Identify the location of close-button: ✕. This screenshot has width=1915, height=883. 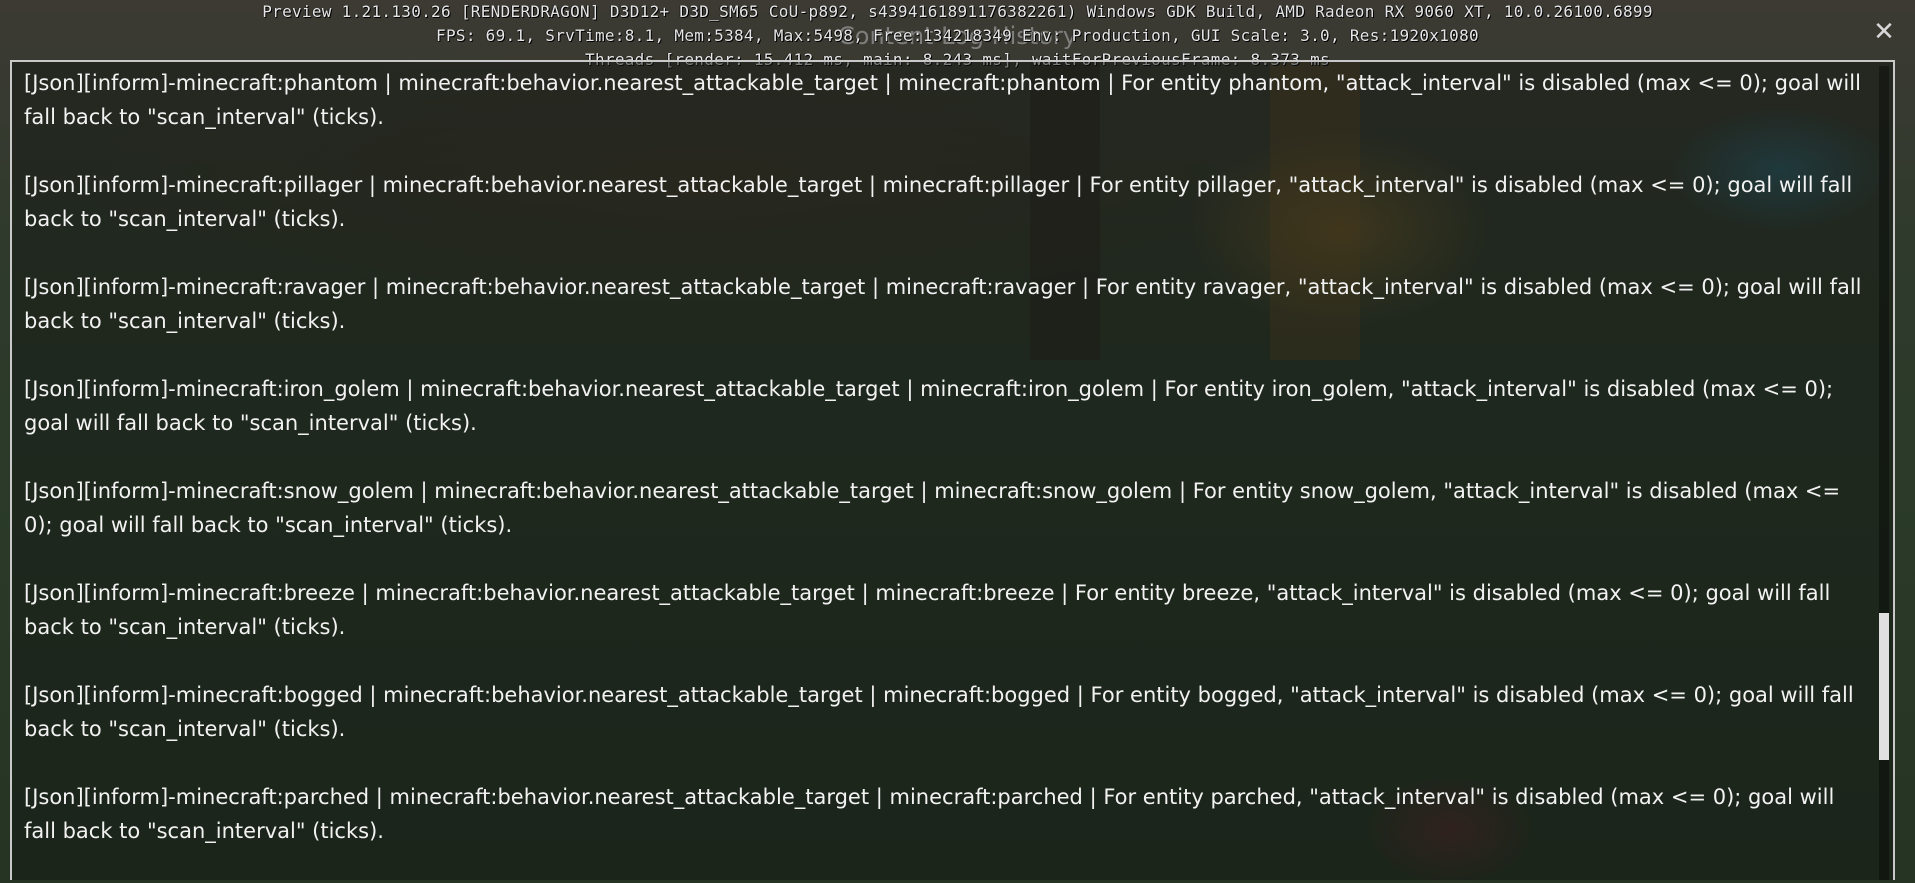
(1884, 32).